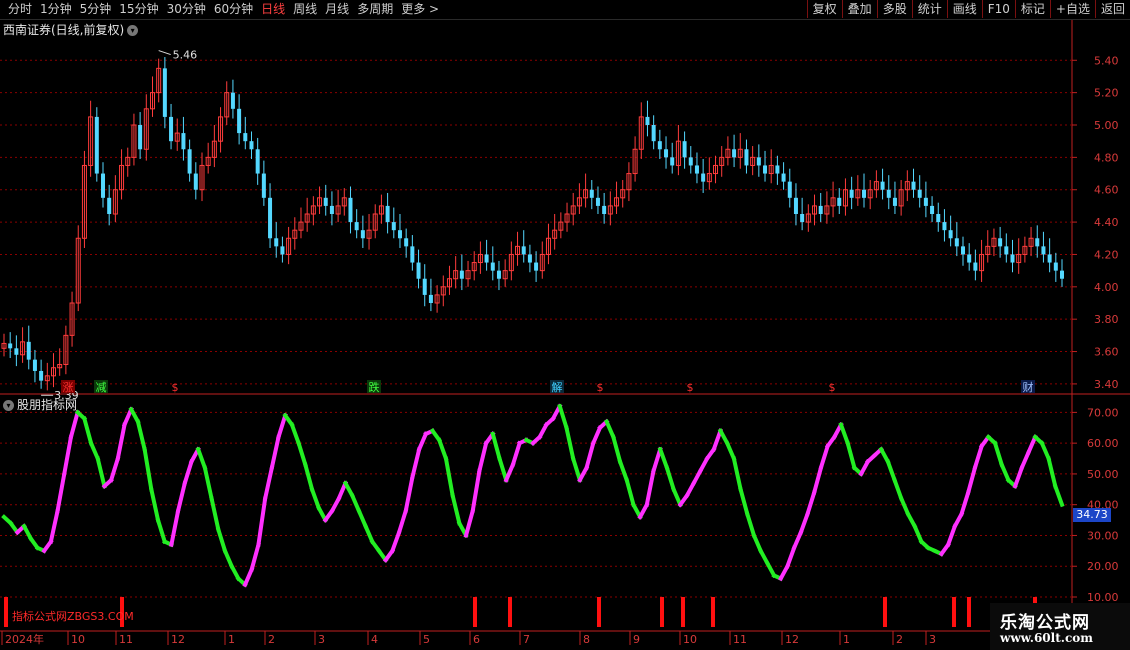 Image resolution: width=1130 pixels, height=650 pixels. I want to click on date-label: 12, so click(178, 639).